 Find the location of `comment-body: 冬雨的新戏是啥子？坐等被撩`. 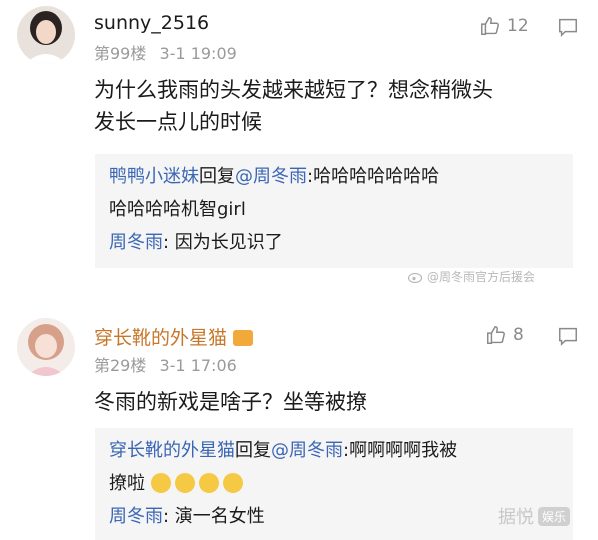

comment-body: 冬雨的新戏是啥子？坐等被撩 is located at coordinates (230, 402).